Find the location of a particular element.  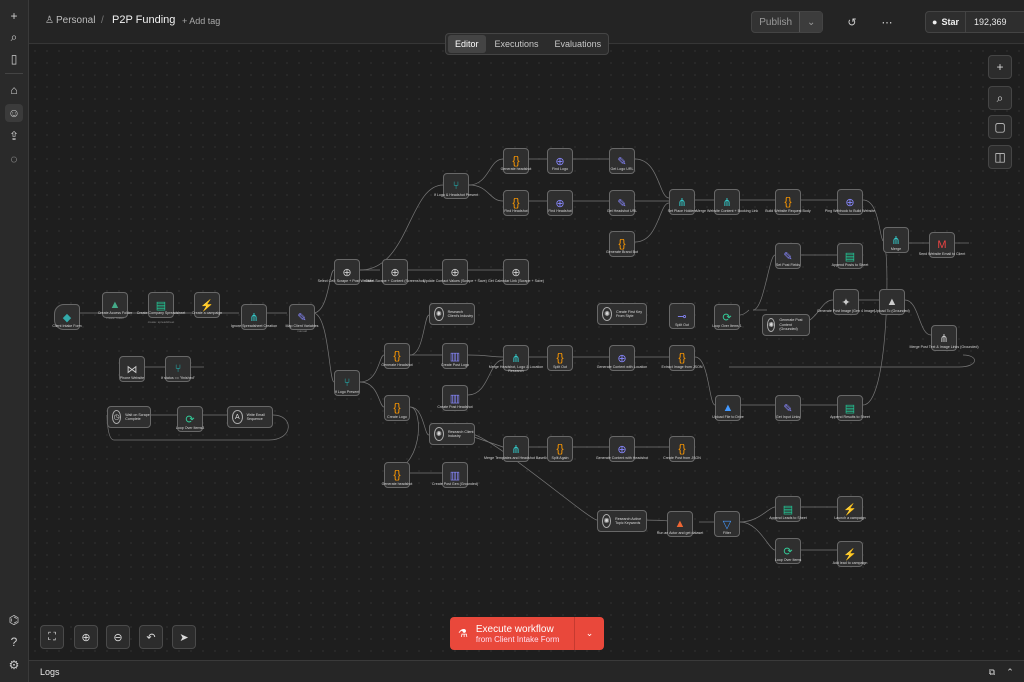

if-logo-label: If Logo & Headshot Present is located at coordinates (456, 195).